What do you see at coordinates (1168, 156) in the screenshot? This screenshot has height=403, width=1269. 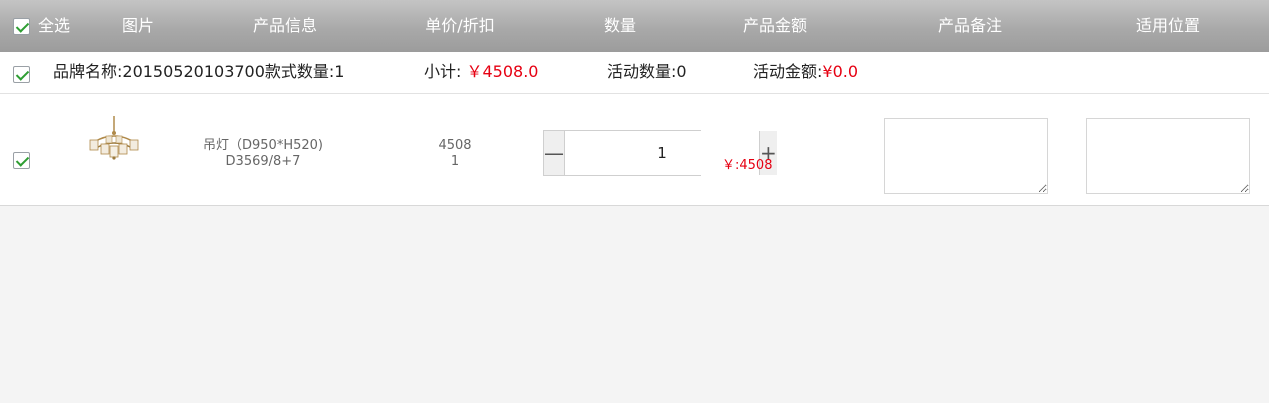 I see `position-input` at bounding box center [1168, 156].